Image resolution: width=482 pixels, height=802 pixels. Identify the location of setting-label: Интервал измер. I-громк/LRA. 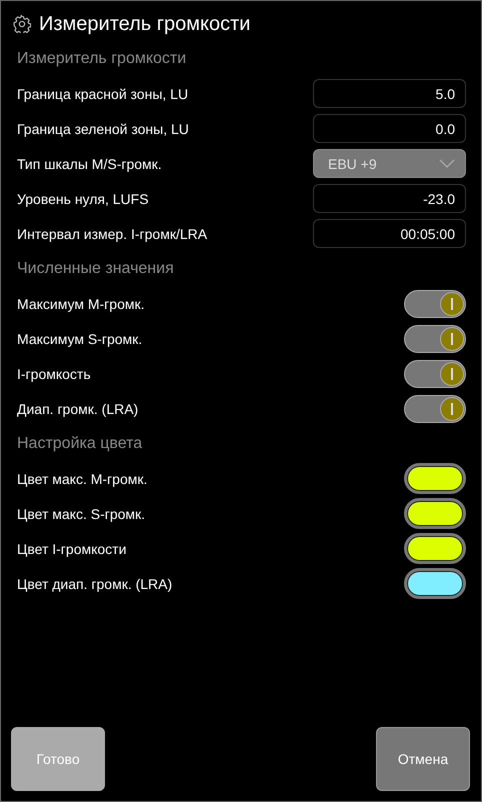
(112, 234).